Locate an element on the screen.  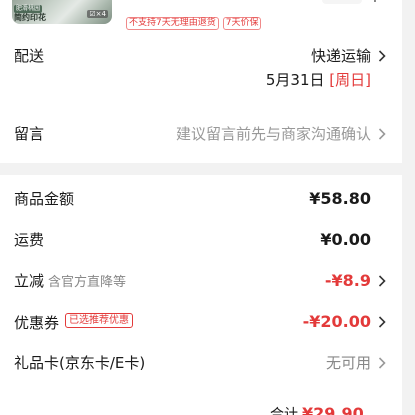
quantity-input: 1 is located at coordinates (342, 2).